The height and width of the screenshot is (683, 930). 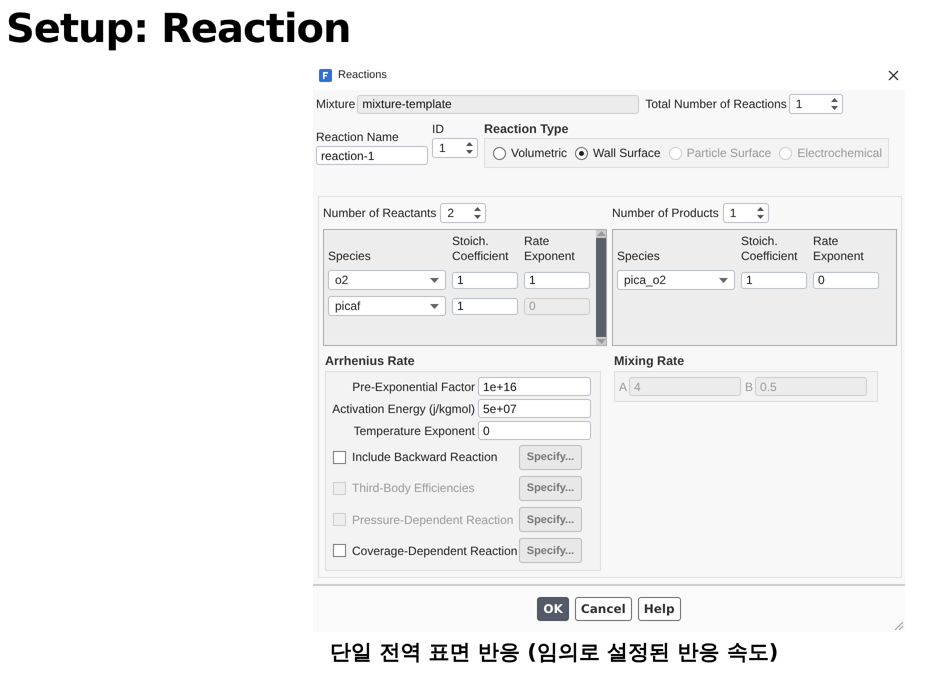 I want to click on section-heading: Arrhenius Rate, so click(x=370, y=361).